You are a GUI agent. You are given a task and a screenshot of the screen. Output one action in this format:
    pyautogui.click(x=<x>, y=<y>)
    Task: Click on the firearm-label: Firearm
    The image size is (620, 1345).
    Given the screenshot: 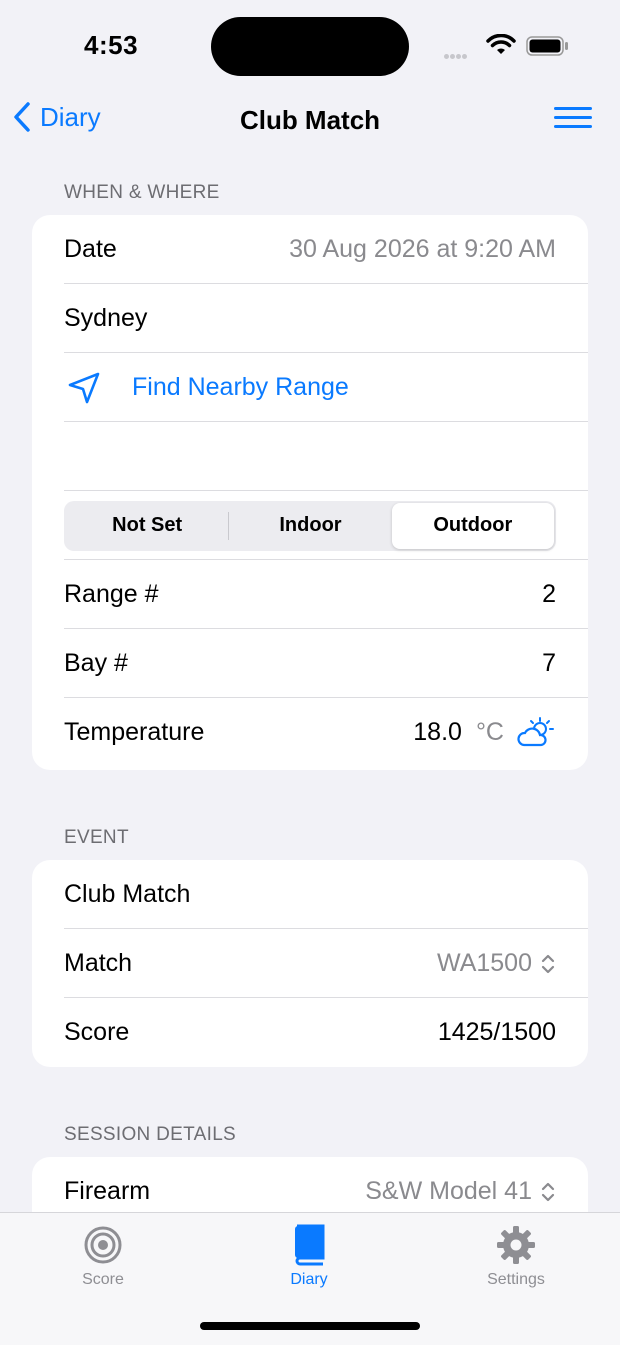 What is the action you would take?
    pyautogui.click(x=107, y=1191)
    